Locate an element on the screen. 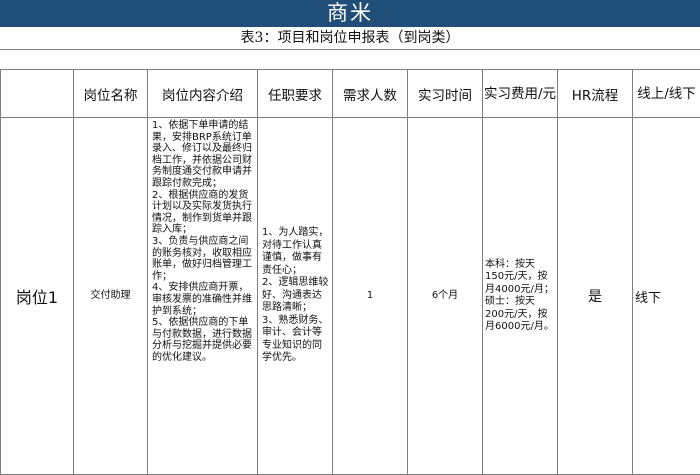 The width and height of the screenshot is (700, 475). header-position-name: 岗位名称 is located at coordinates (110, 93).